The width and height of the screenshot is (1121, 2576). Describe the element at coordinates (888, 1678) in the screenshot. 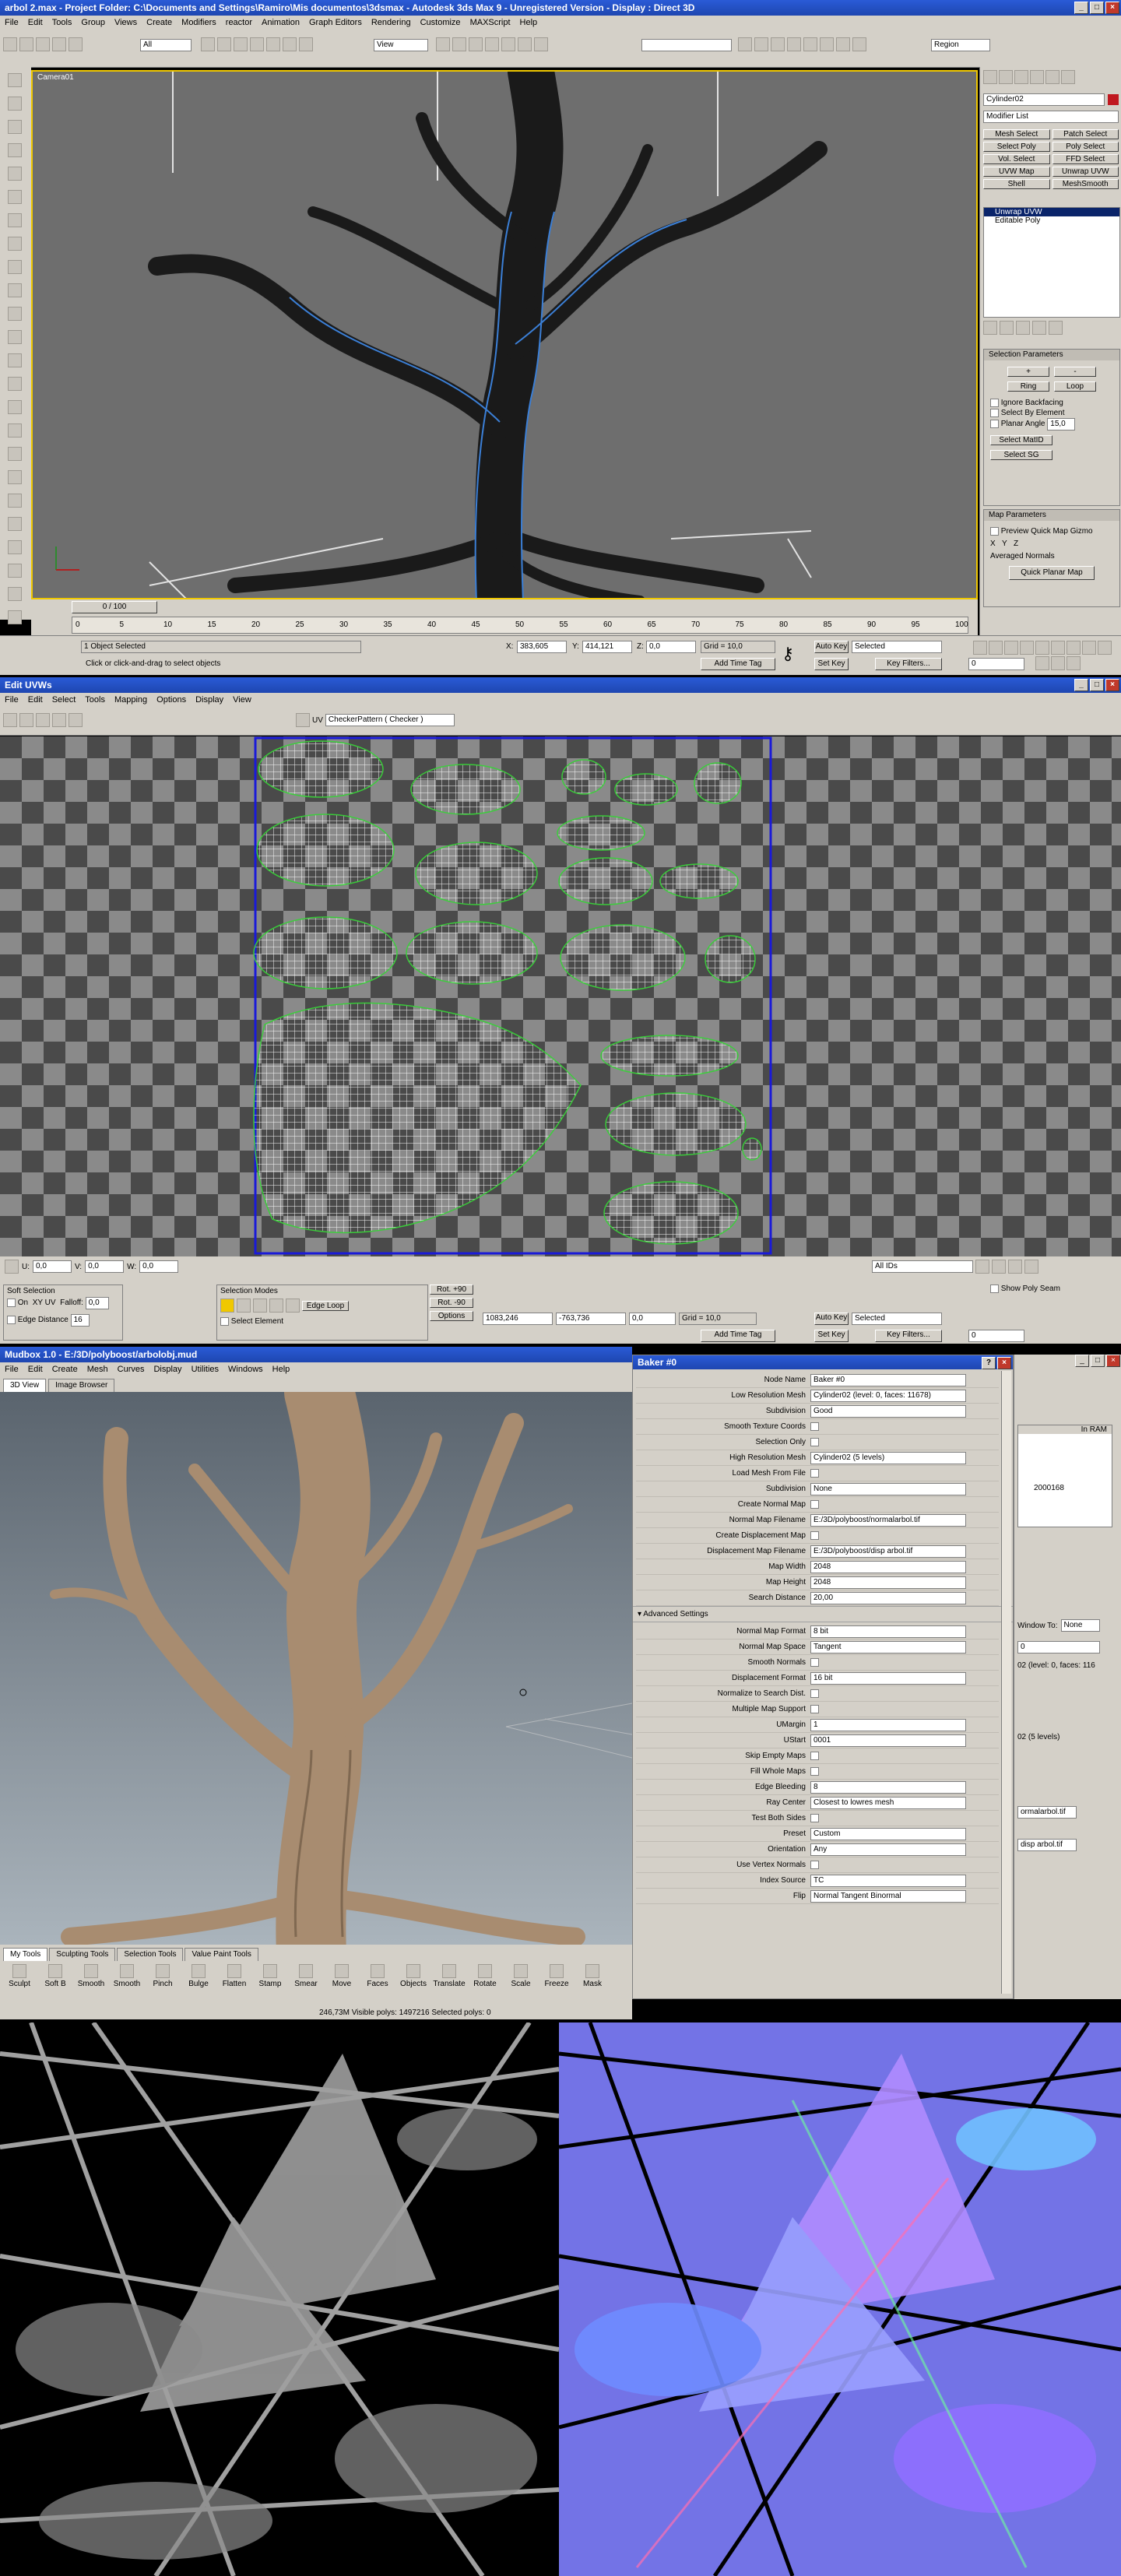

I see `baker-value-displacement-format: 16 bit` at that location.